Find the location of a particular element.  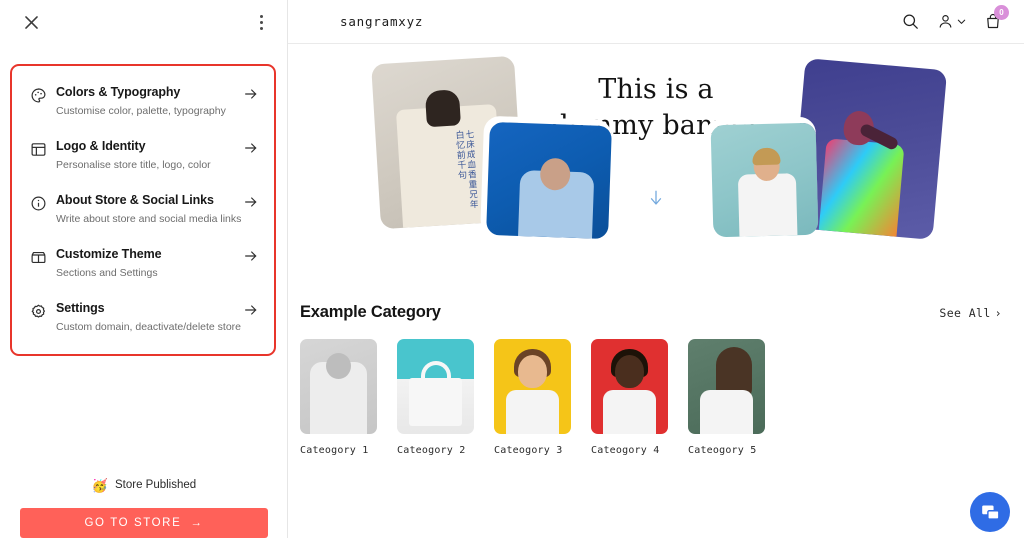

go-to-store-label: GO TO STORE is located at coordinates (133, 523).